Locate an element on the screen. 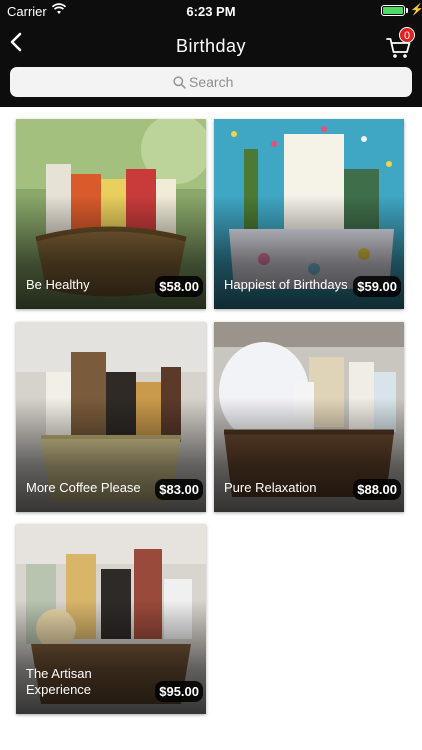 This screenshot has width=422, height=750. search-input is located at coordinates (219, 82).